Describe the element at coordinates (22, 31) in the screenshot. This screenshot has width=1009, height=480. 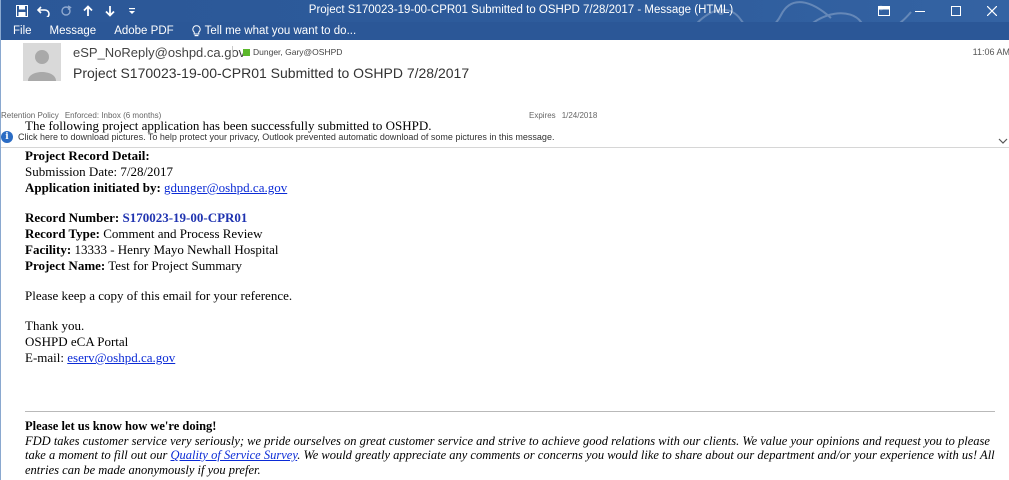
I see `tab-file: File` at that location.